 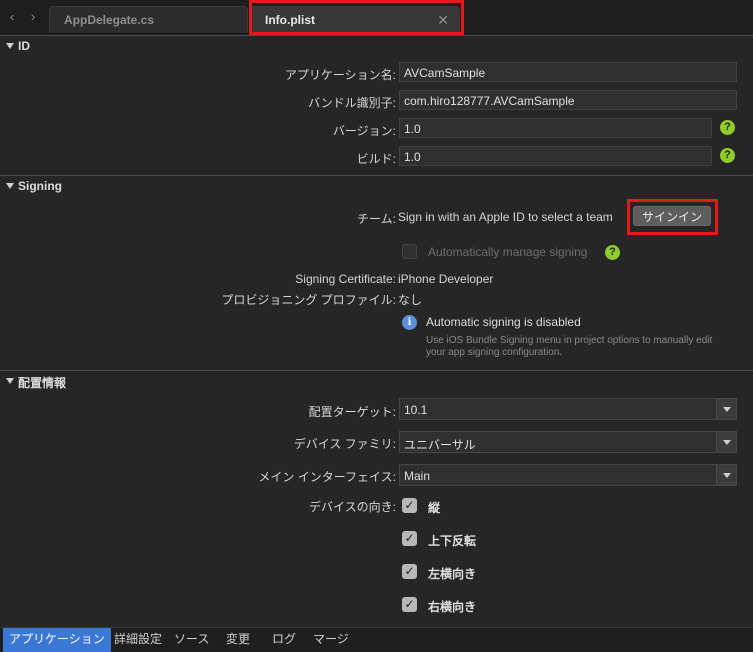 What do you see at coordinates (376, 185) in the screenshot?
I see `section-header-signing: Signing` at bounding box center [376, 185].